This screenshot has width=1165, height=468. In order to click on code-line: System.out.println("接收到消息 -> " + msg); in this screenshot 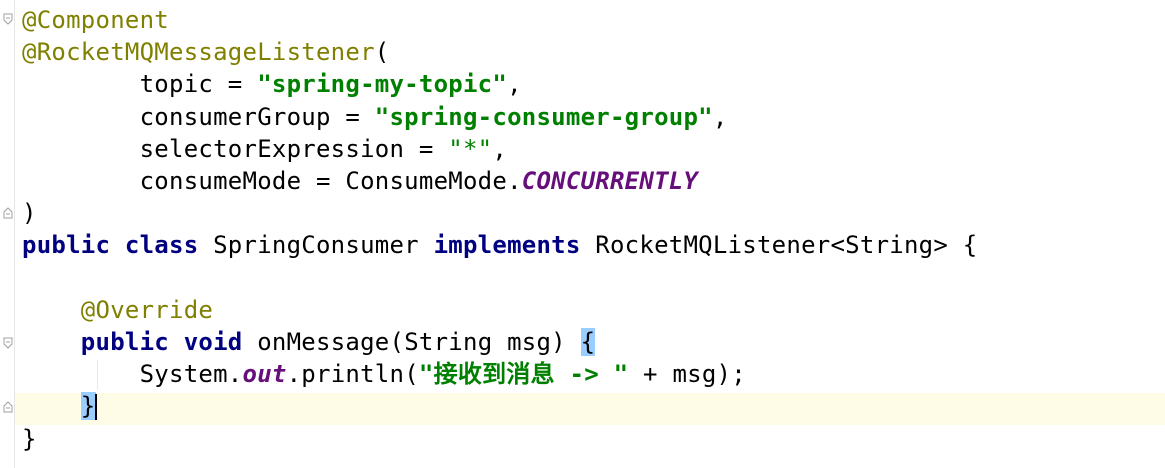, I will do `click(384, 374)`.